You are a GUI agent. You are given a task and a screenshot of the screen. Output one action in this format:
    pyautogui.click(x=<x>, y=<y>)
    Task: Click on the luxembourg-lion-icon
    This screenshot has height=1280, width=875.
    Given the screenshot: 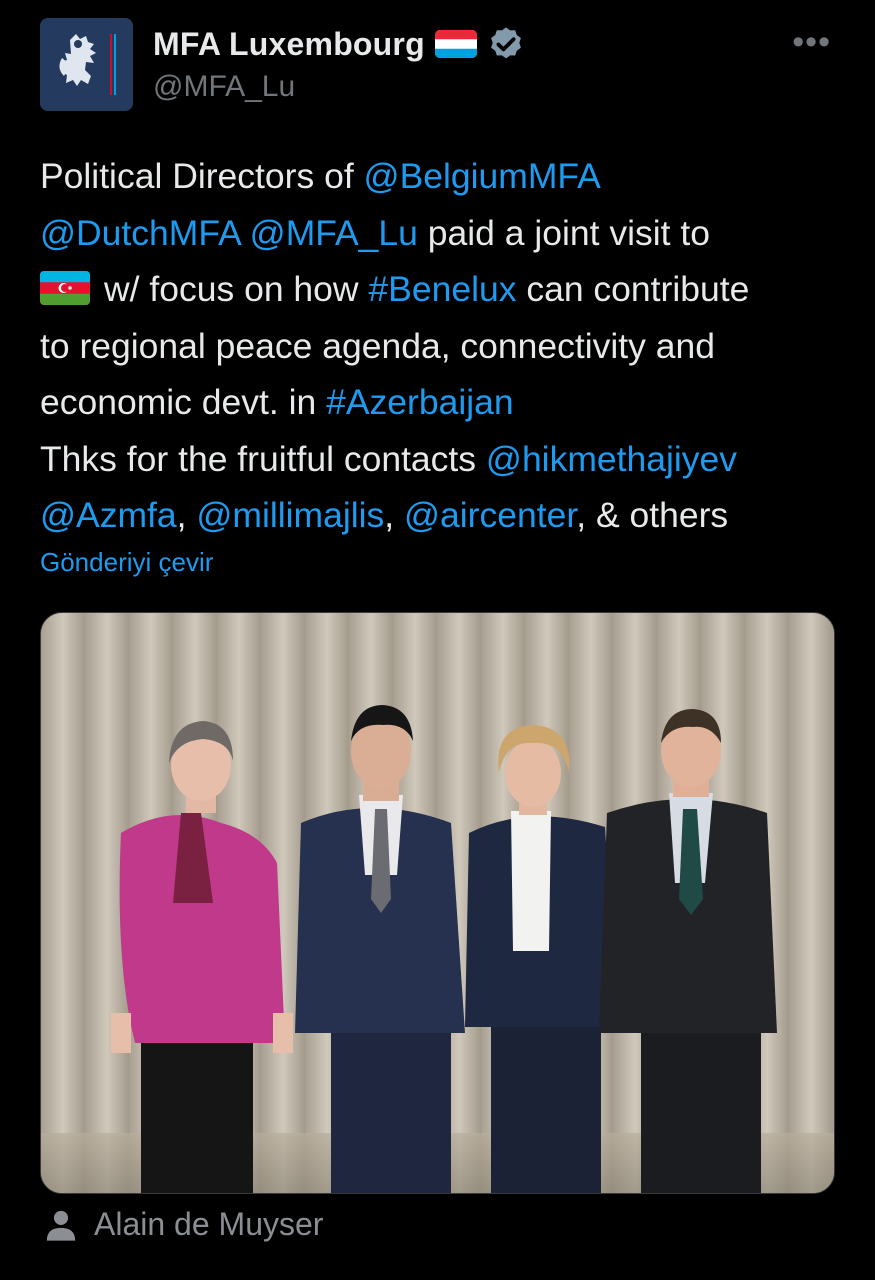 What is the action you would take?
    pyautogui.click(x=86, y=64)
    